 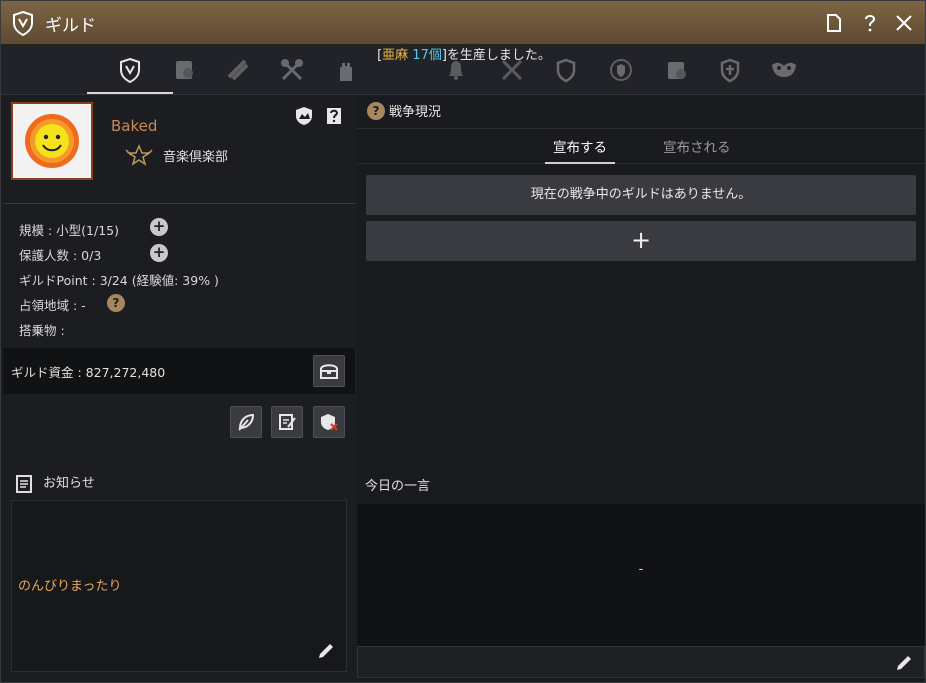 I want to click on window-title: ギルド, so click(x=70, y=26).